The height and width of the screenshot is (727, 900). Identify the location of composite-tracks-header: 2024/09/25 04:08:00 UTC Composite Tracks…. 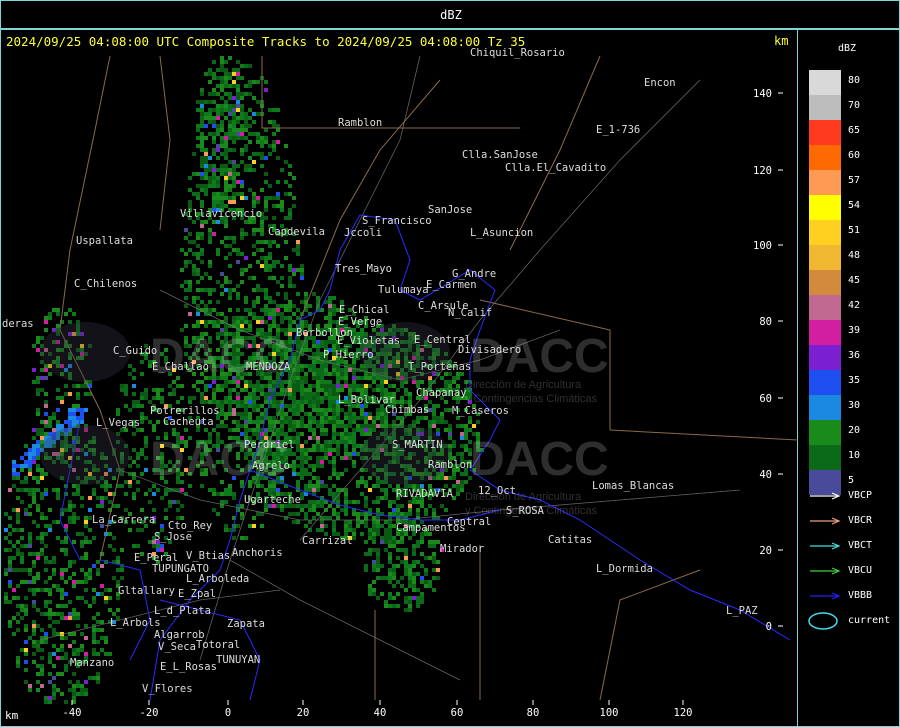
(266, 41).